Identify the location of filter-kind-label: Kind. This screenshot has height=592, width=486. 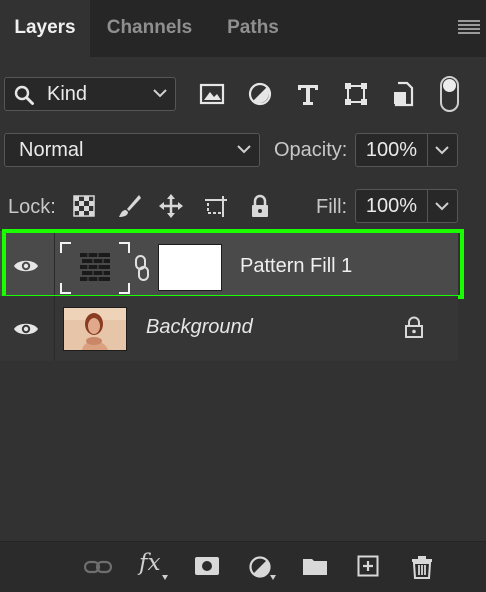
(67, 94).